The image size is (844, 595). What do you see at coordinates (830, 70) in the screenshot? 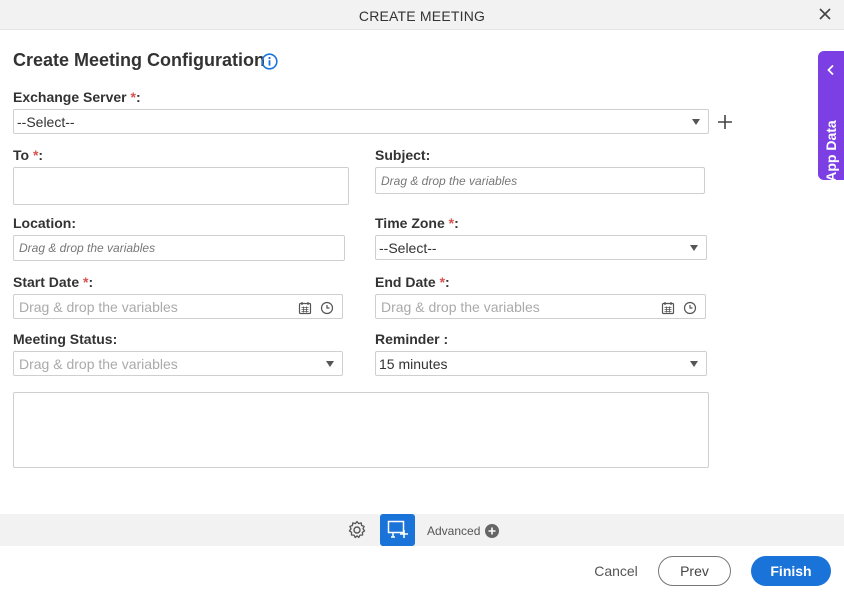
I see `chevron-left-icon` at bounding box center [830, 70].